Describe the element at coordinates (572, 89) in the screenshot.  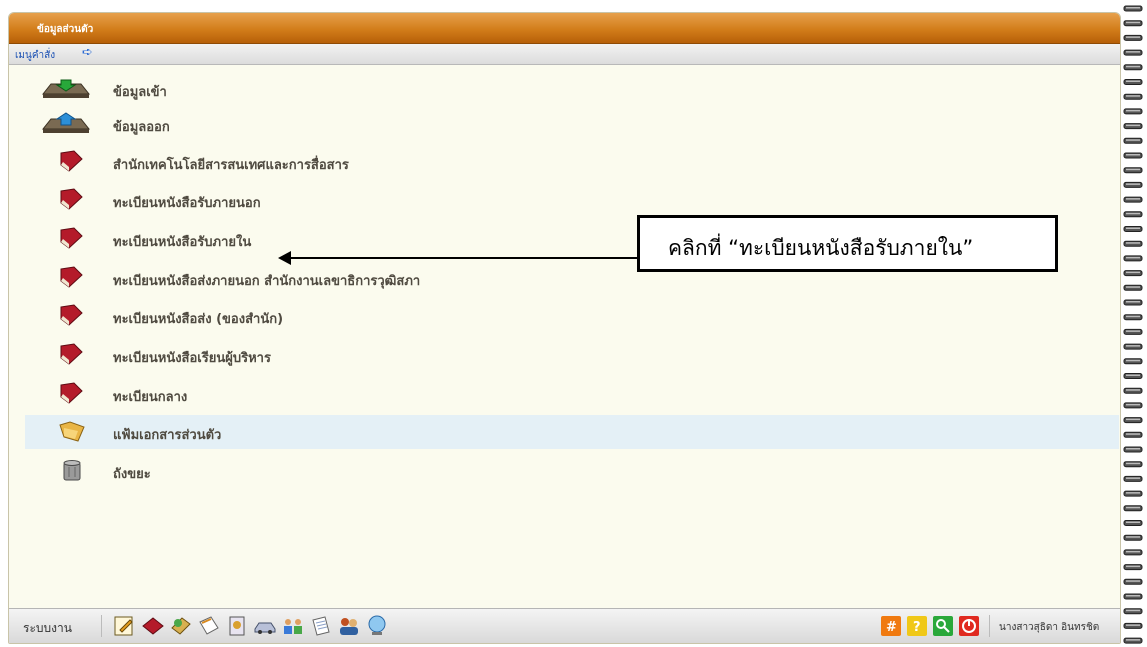
I see `list-item-incoming: ข้อมูลเข้า` at that location.